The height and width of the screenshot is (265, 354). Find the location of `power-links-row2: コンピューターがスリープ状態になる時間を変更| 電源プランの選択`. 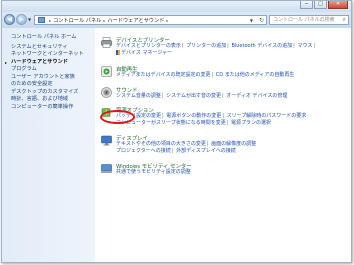

power-links-row2: コンピューターがスリープ状態になる時間を変更| 電源プランの選択 is located at coordinates (193, 123).